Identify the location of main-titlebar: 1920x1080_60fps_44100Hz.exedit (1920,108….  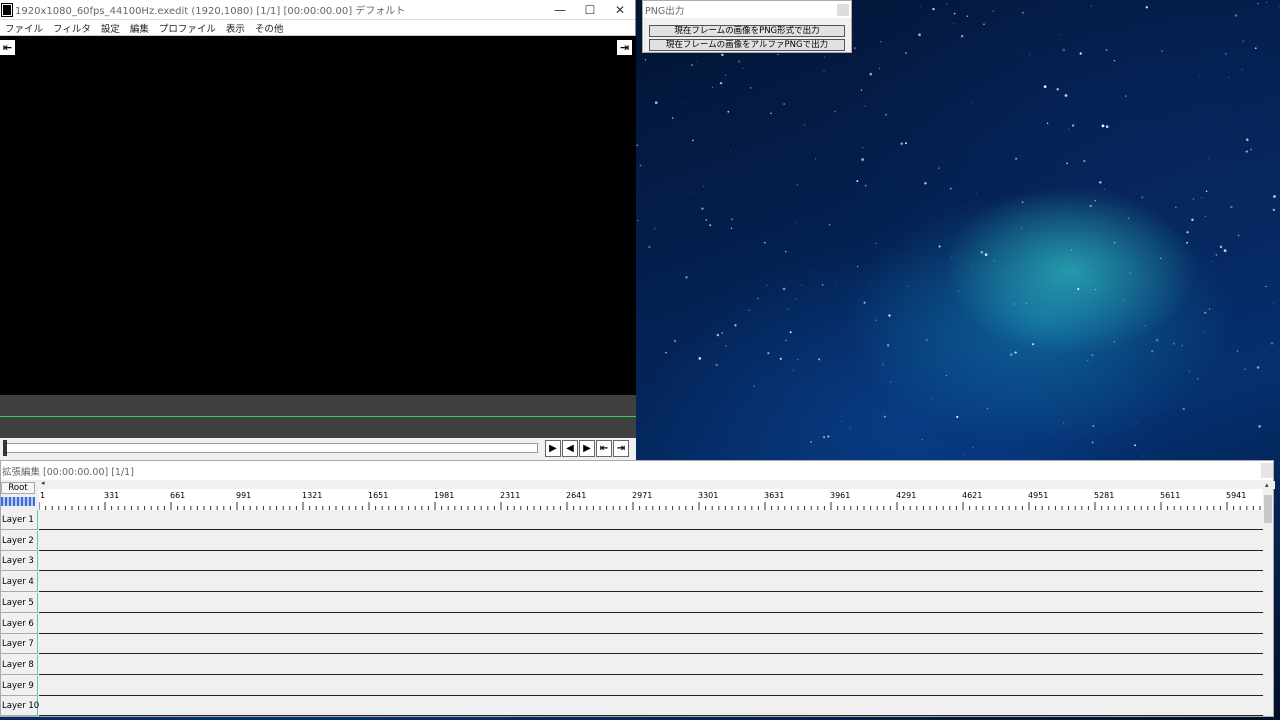
(317, 10).